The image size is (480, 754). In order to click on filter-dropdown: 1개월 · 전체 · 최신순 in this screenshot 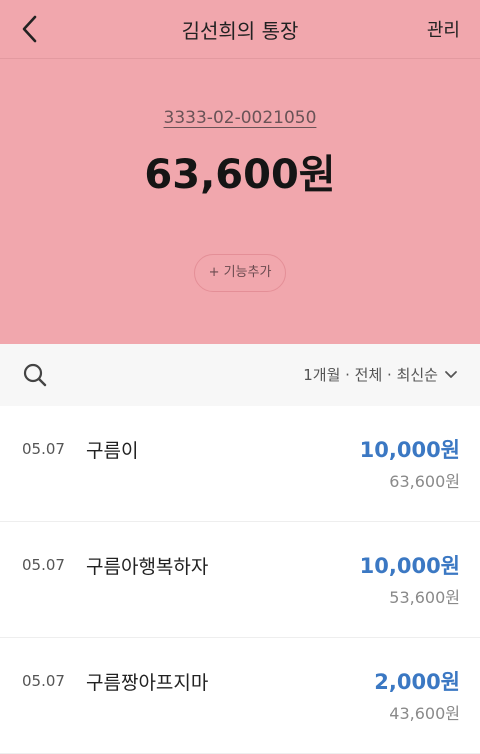, I will do `click(380, 374)`.